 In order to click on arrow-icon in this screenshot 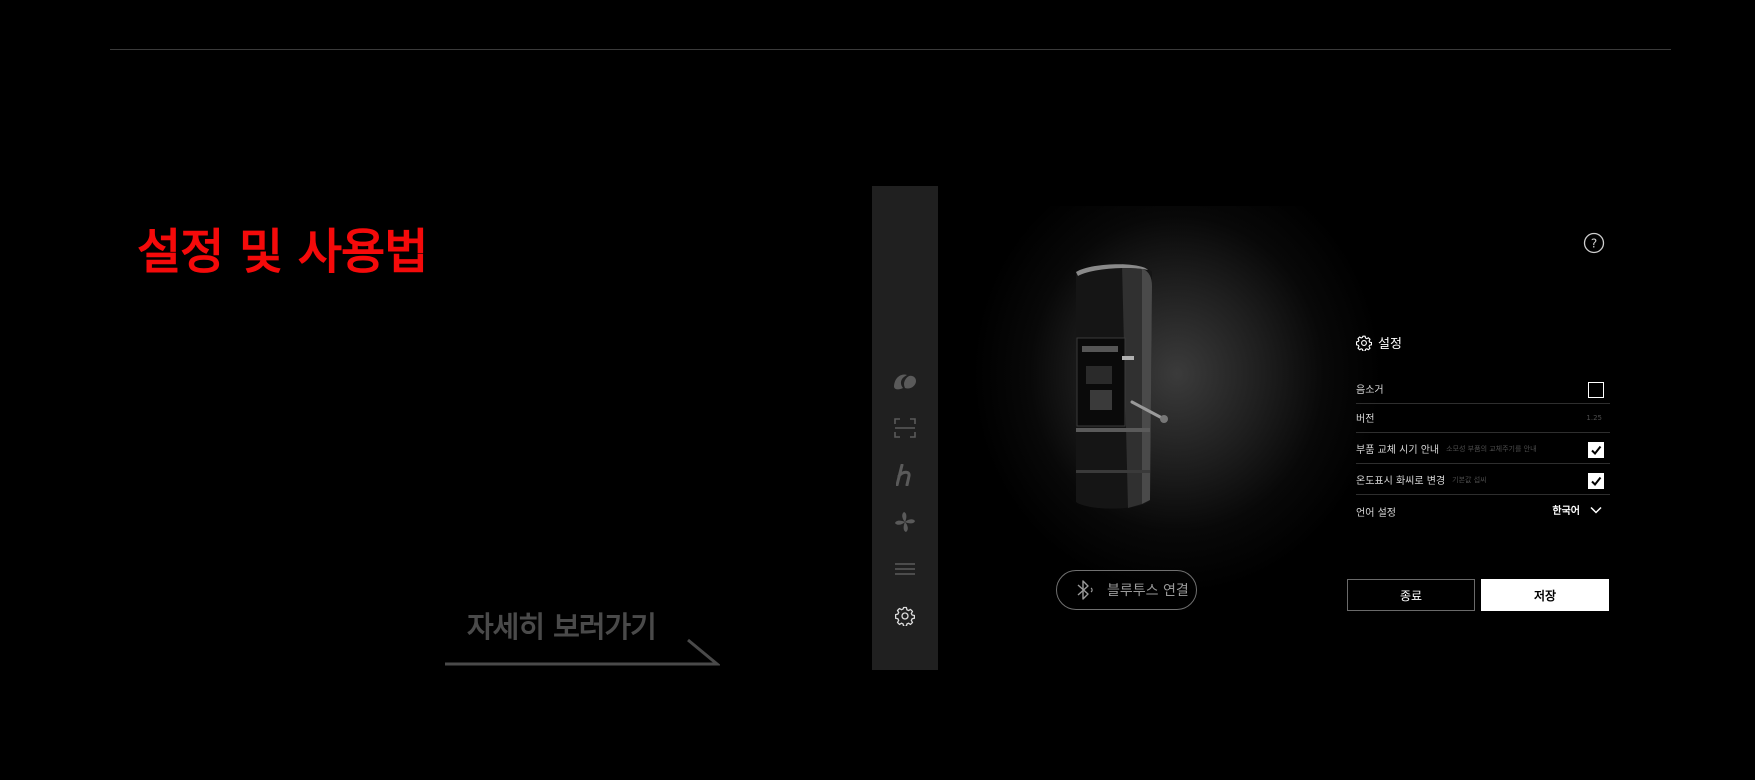, I will do `click(582, 652)`.